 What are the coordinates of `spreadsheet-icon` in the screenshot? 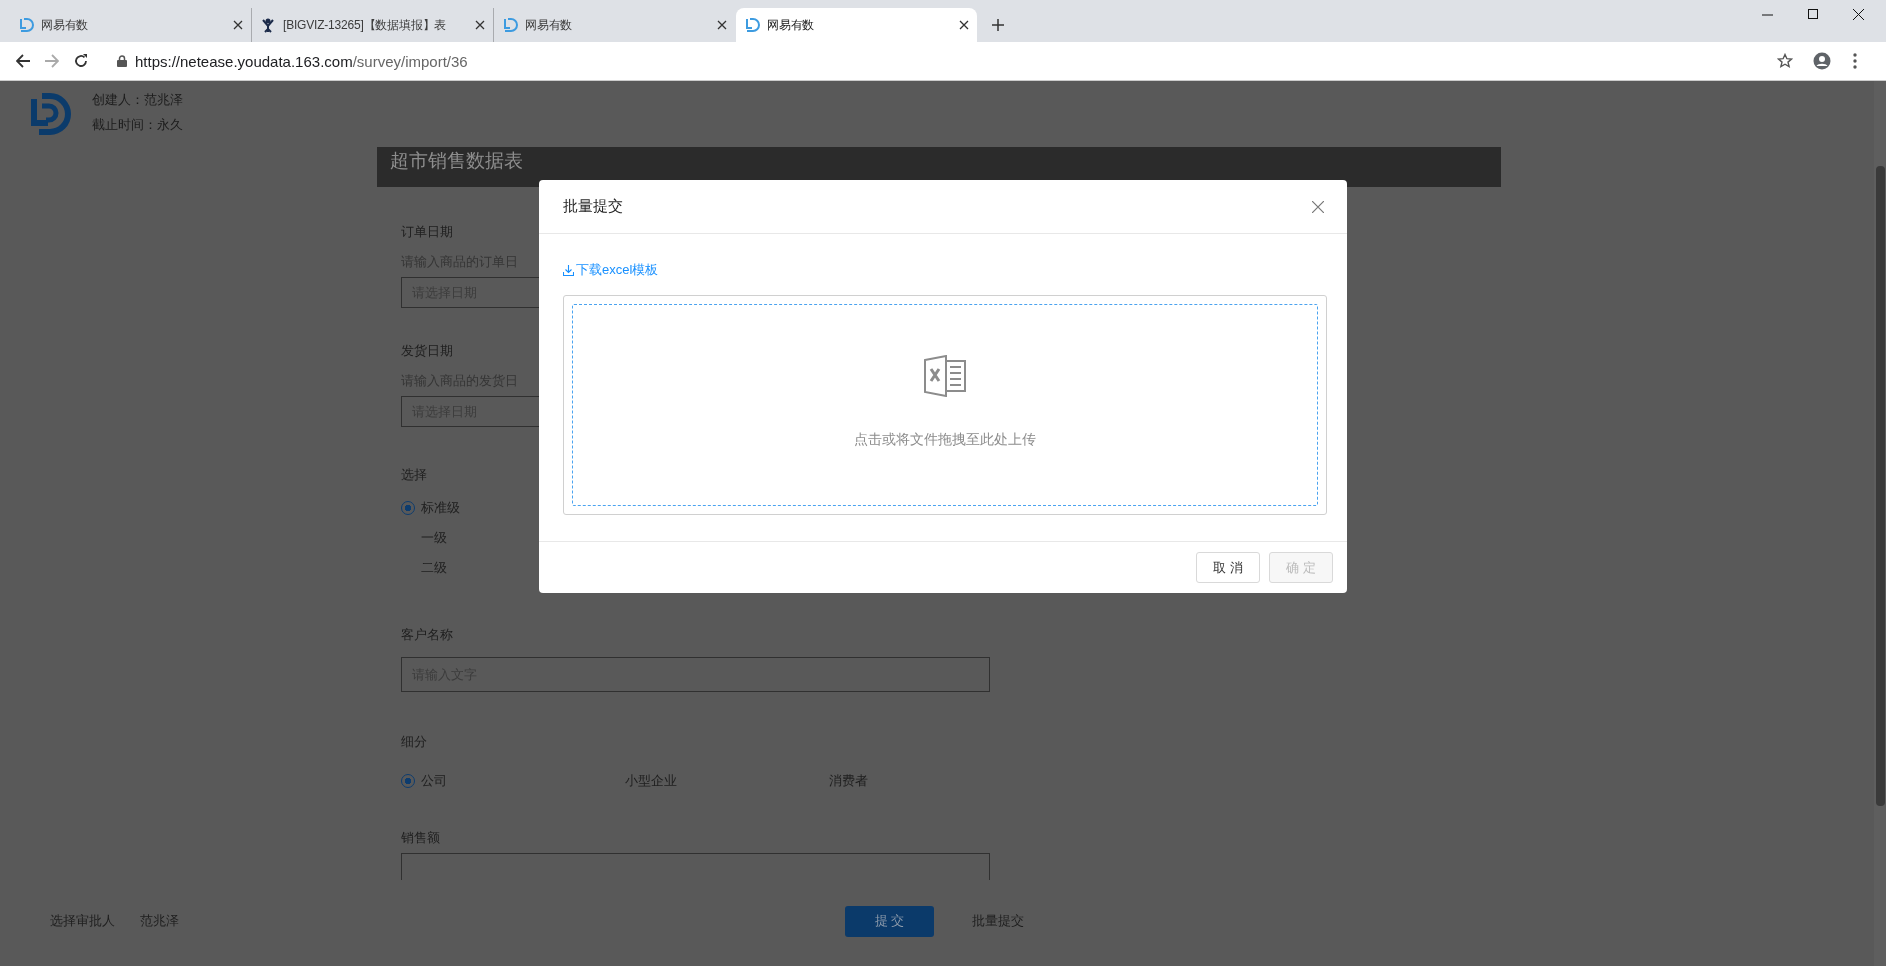 It's located at (945, 375).